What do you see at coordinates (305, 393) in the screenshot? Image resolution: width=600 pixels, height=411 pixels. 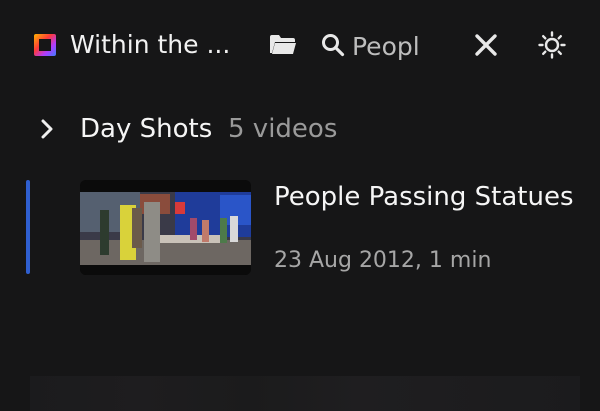 I see `background-ghost-strip` at bounding box center [305, 393].